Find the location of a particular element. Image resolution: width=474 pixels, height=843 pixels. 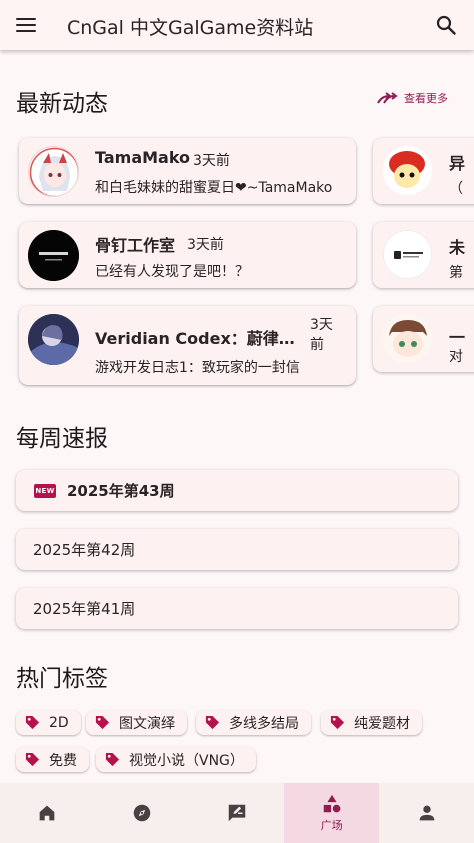

edit-note-icon is located at coordinates (237, 813).